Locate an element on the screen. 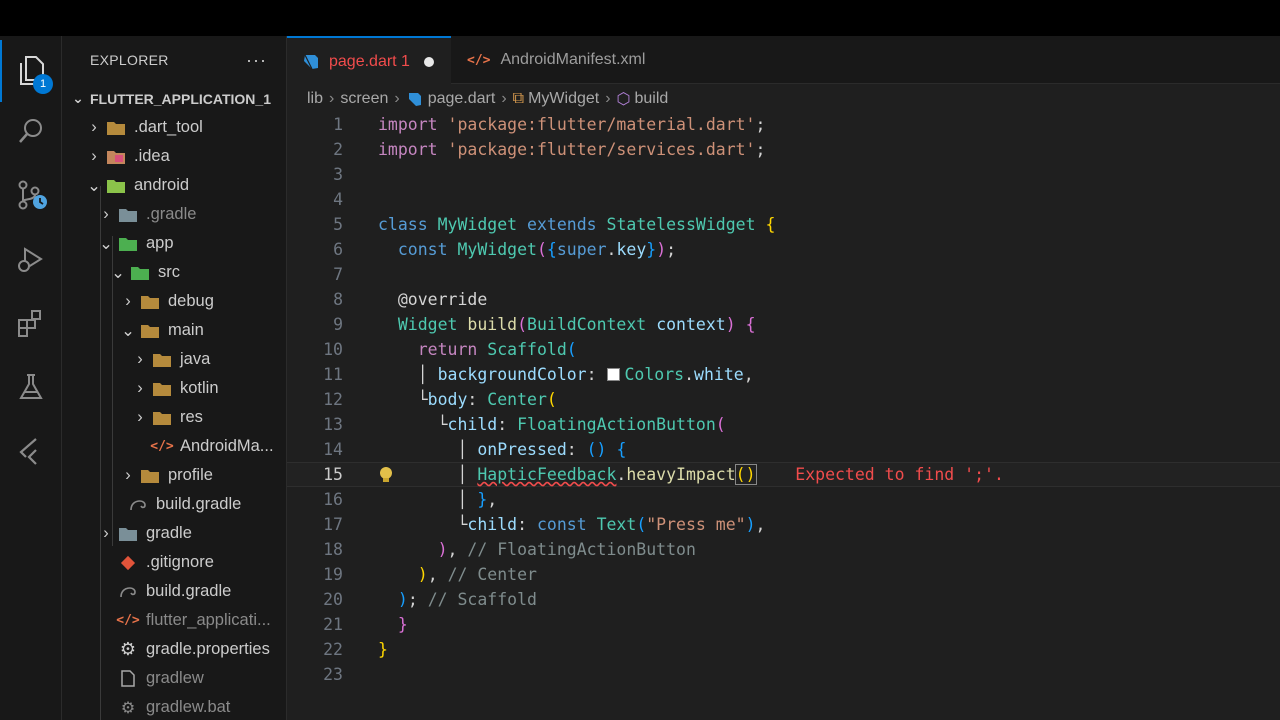 This screenshot has height=720, width=1280. explorer-badge: 1 is located at coordinates (43, 84).